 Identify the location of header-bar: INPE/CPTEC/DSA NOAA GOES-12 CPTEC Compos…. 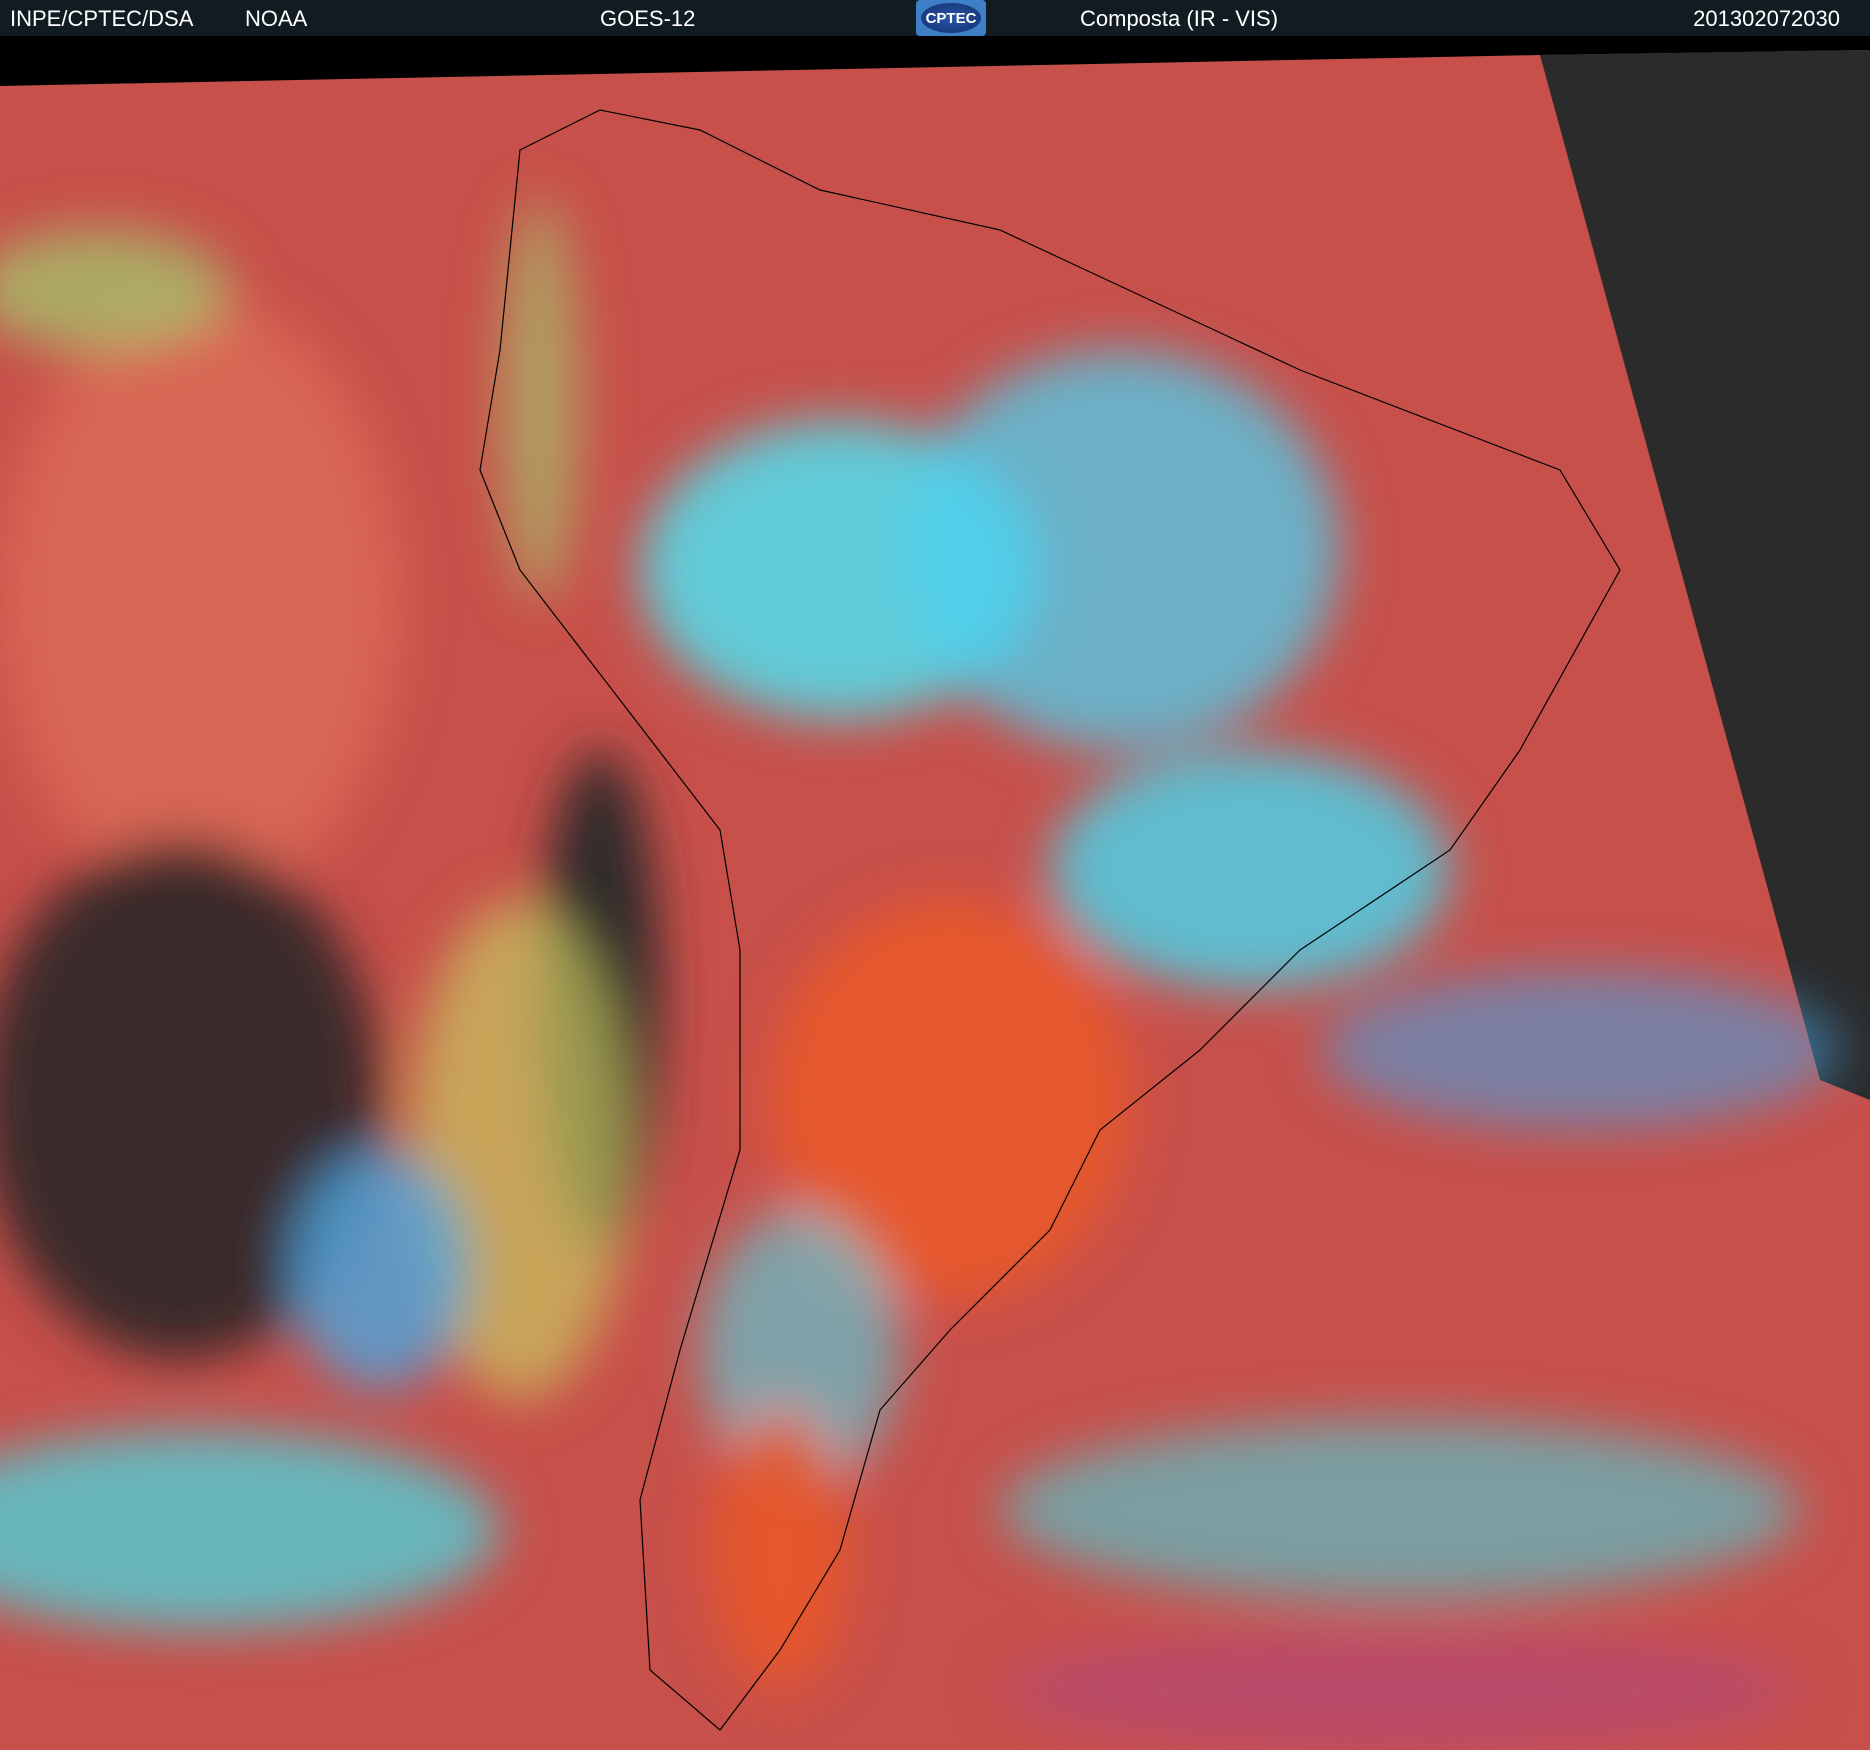
(935, 18).